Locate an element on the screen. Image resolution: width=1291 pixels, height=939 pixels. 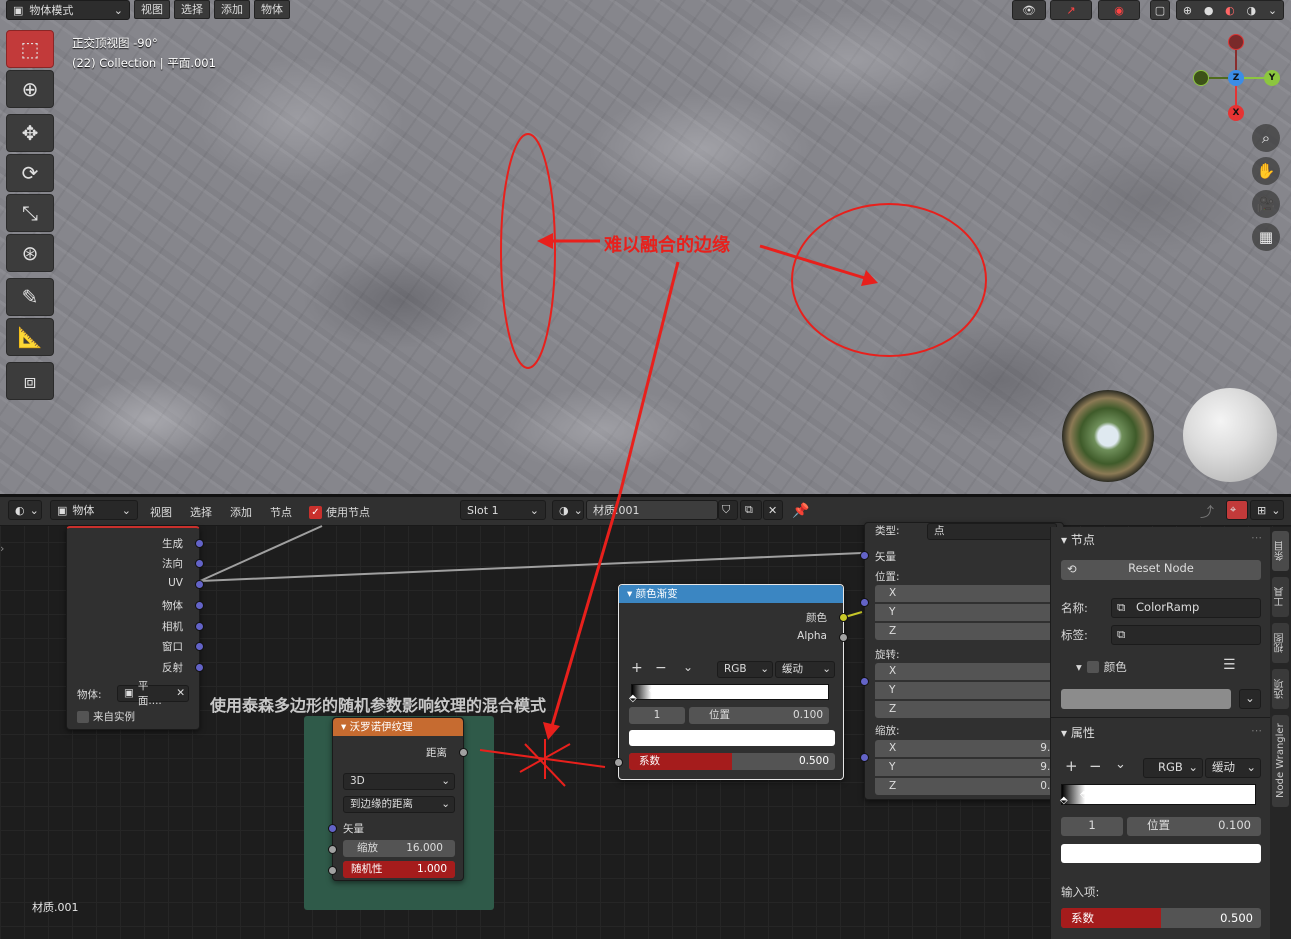
color-mode-select: RGB ⌄ is located at coordinates (1173, 768).